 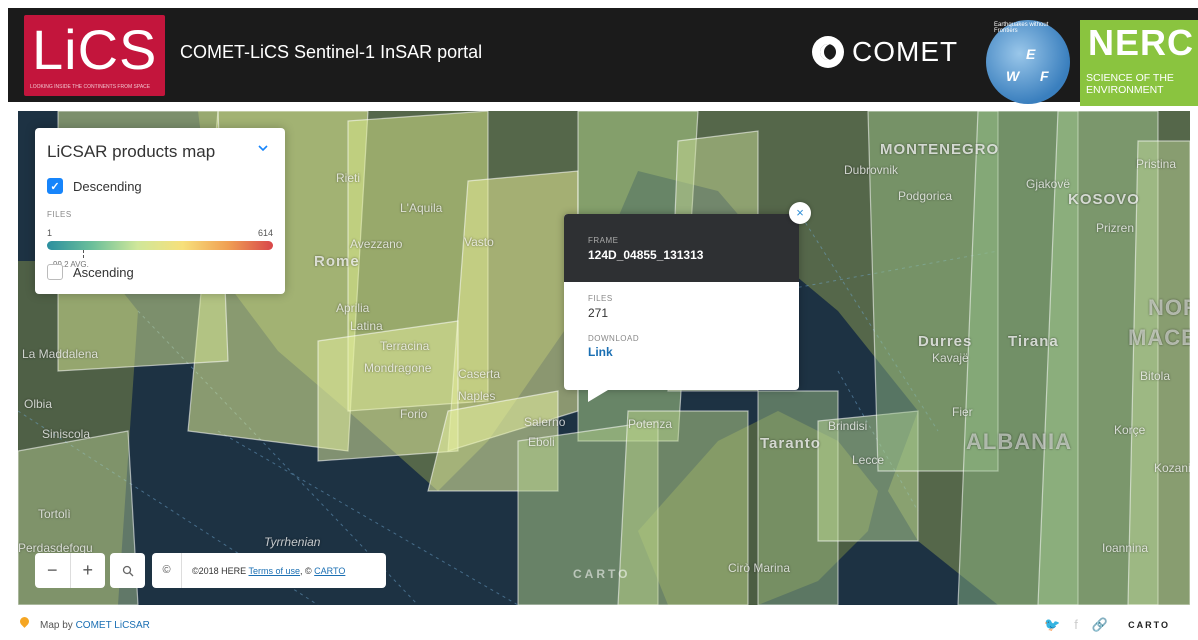 I want to click on descending-label: Descending, so click(x=107, y=186).